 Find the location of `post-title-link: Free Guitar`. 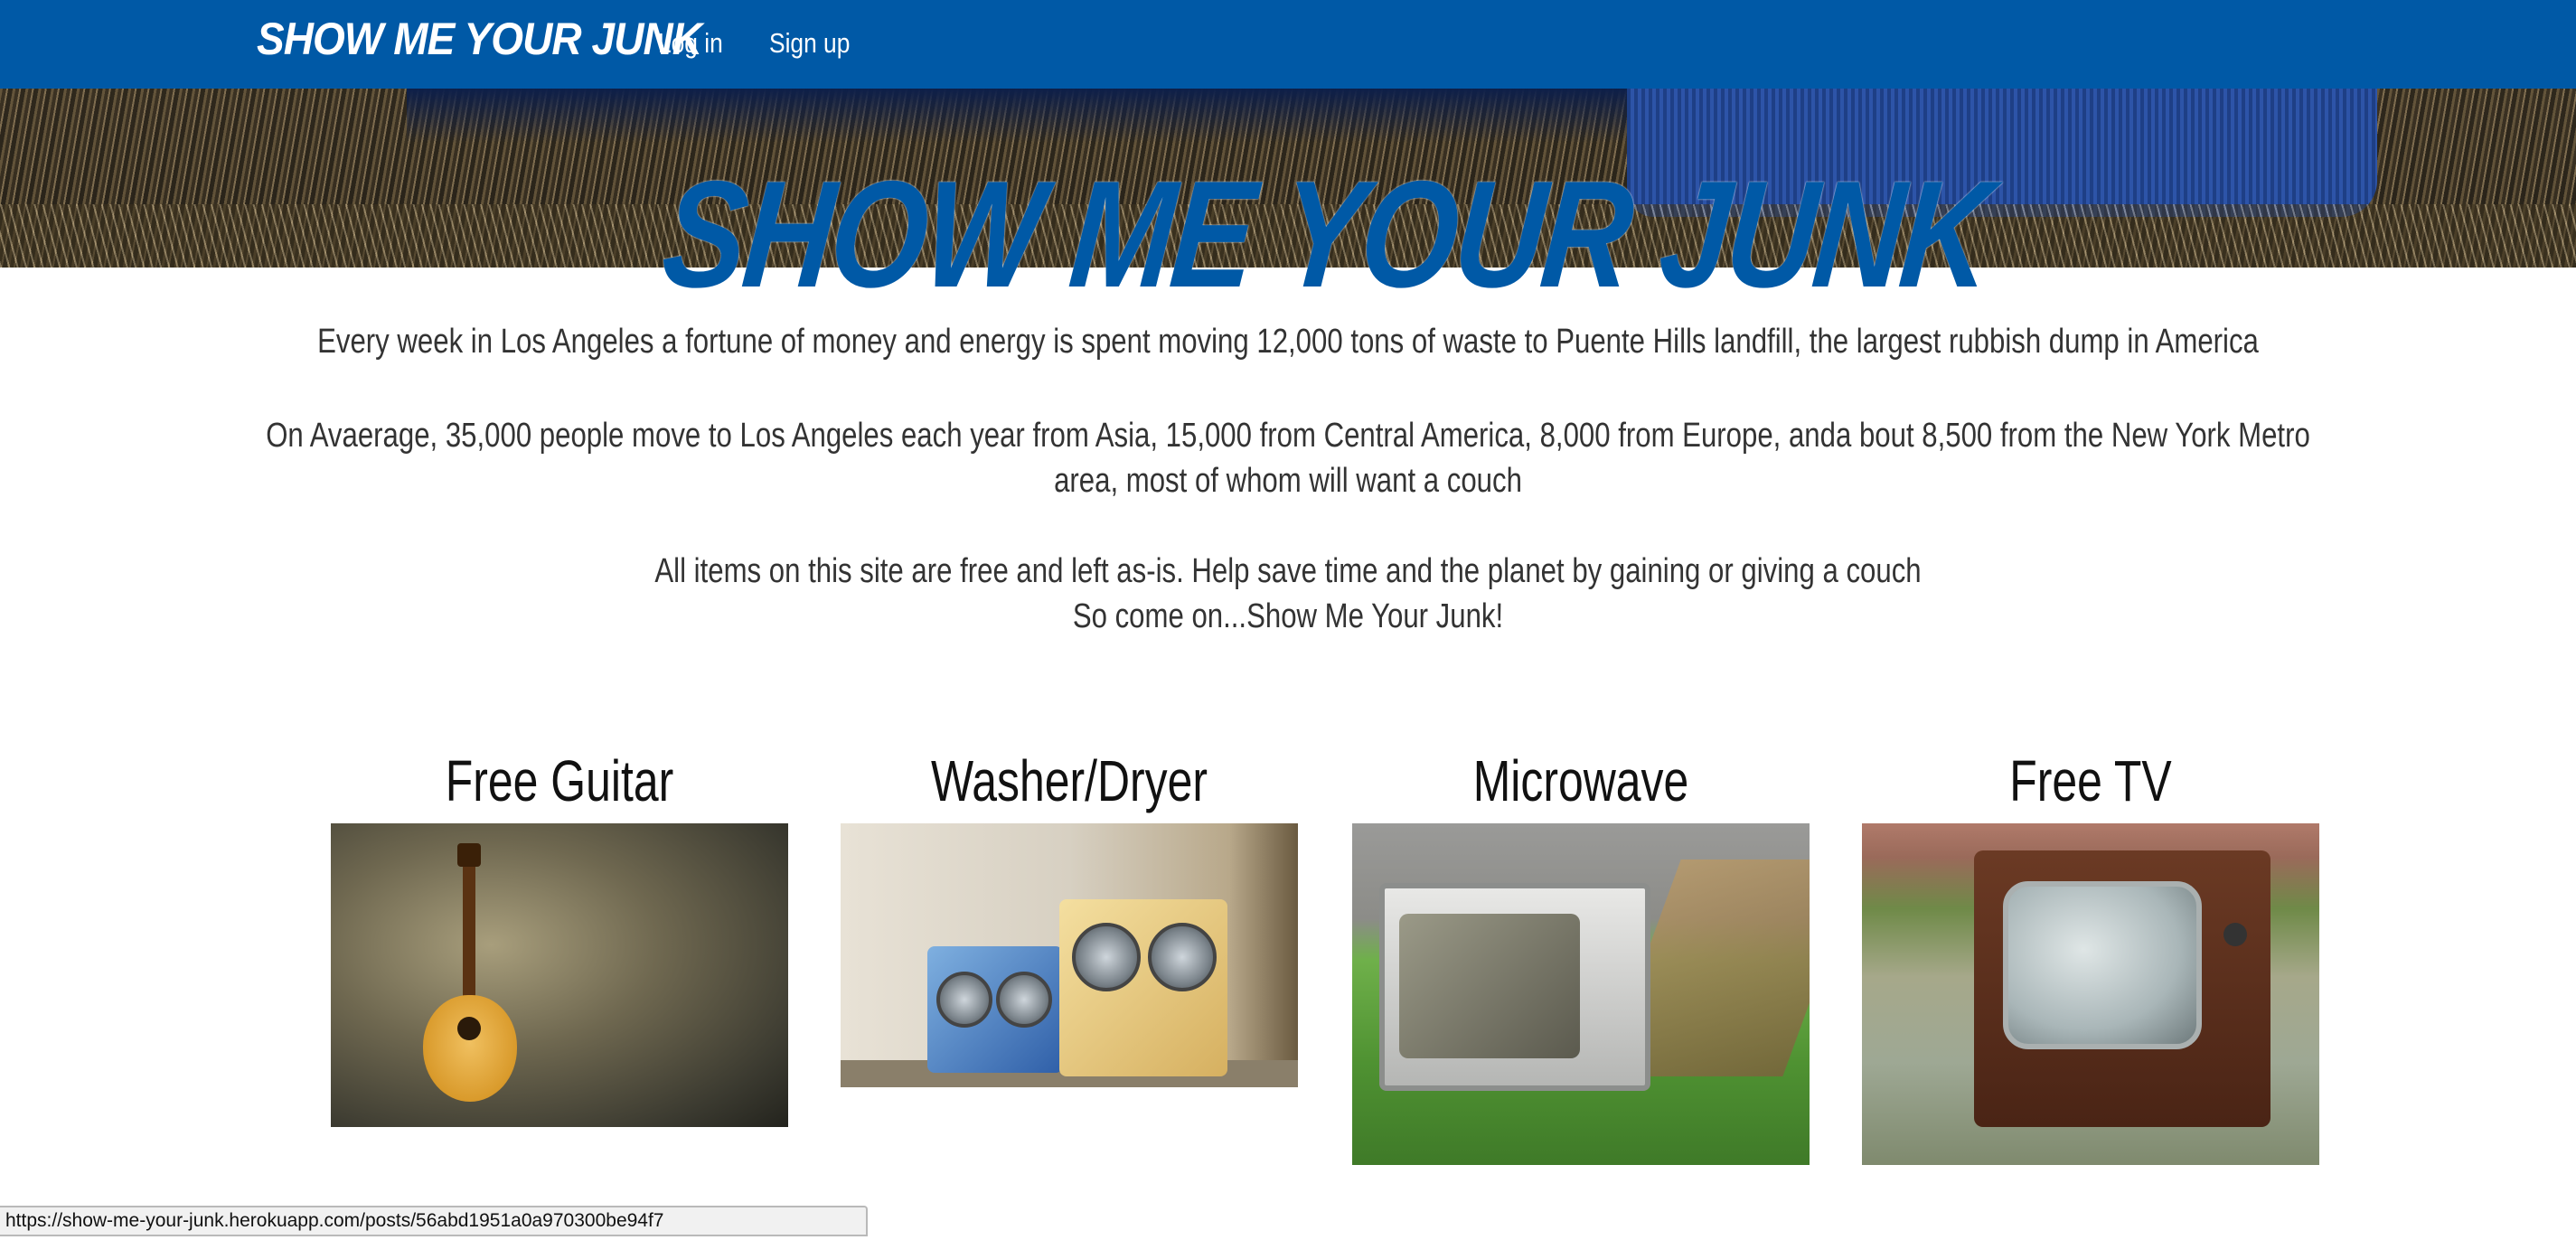

post-title-link: Free Guitar is located at coordinates (560, 783).